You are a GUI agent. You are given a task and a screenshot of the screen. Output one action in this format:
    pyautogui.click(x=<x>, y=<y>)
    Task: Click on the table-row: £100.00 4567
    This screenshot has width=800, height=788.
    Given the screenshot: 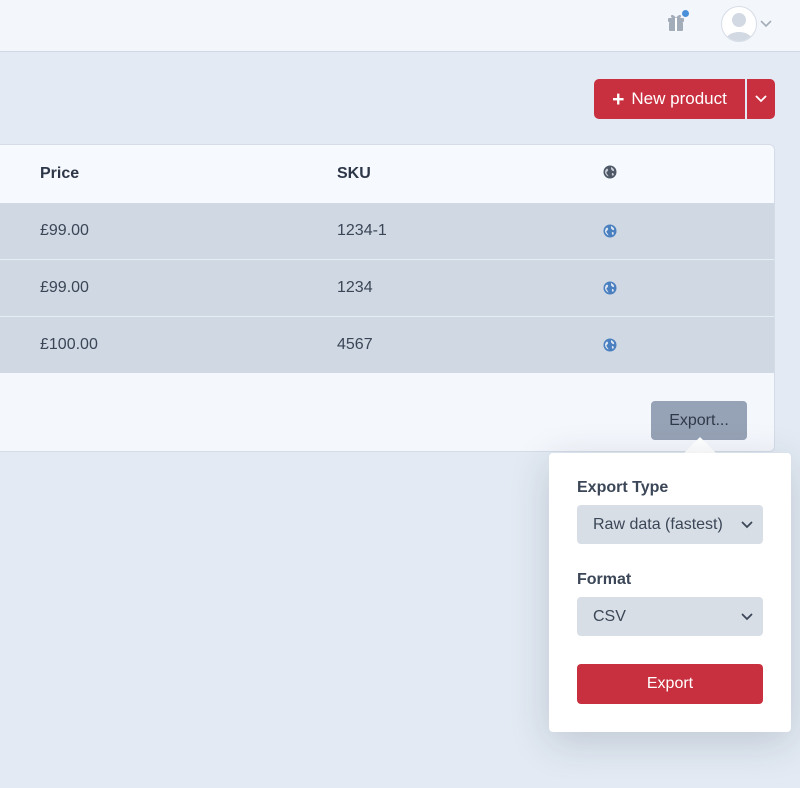 What is the action you would take?
    pyautogui.click(x=387, y=345)
    